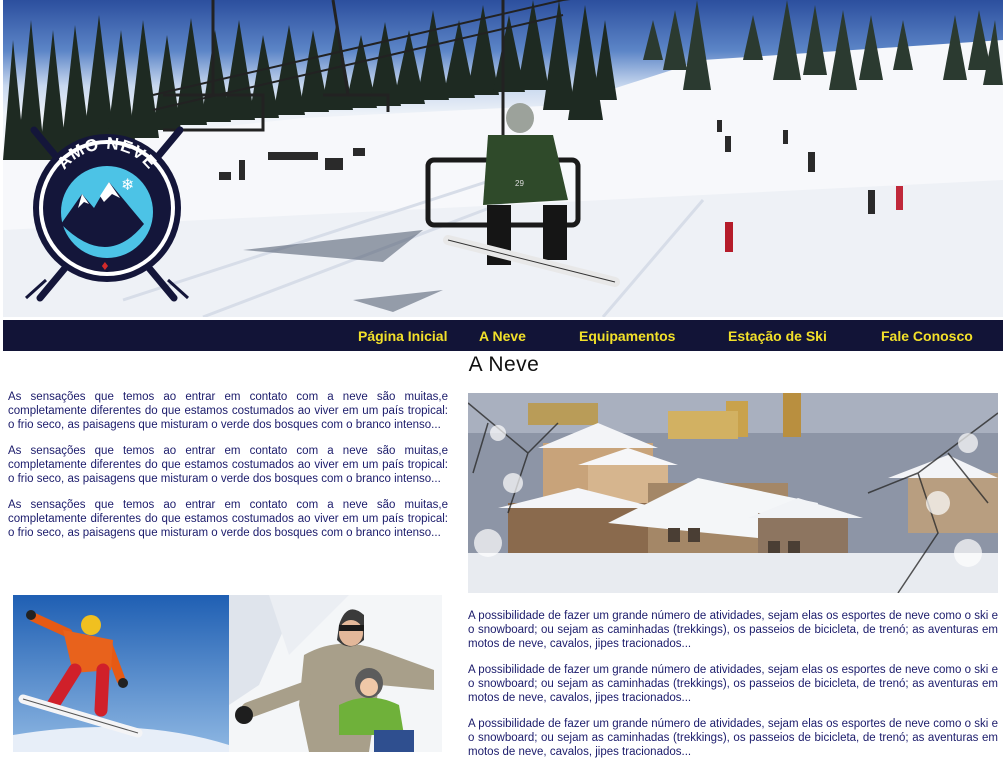 The height and width of the screenshot is (771, 1008). I want to click on maple-leaf-icon: ♦, so click(105, 266).